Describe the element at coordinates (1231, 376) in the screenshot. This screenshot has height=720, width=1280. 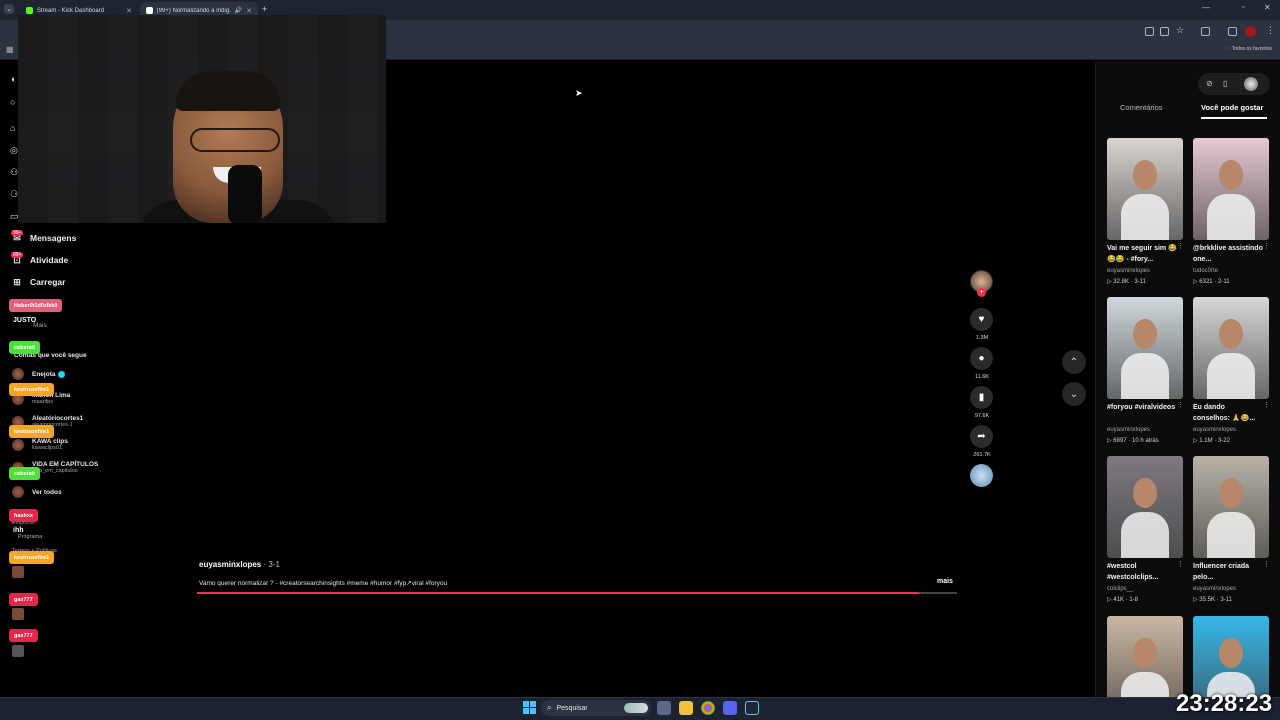
I see `thumbnail-person-body` at that location.